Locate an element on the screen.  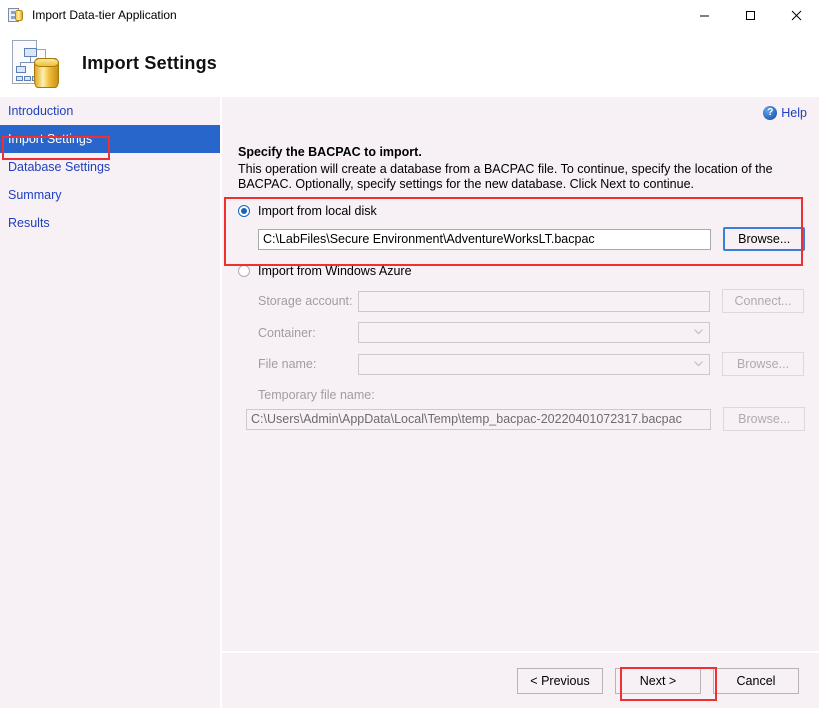
radio-windows-azure-label: Import from Windows Azure is located at coordinates (335, 271).